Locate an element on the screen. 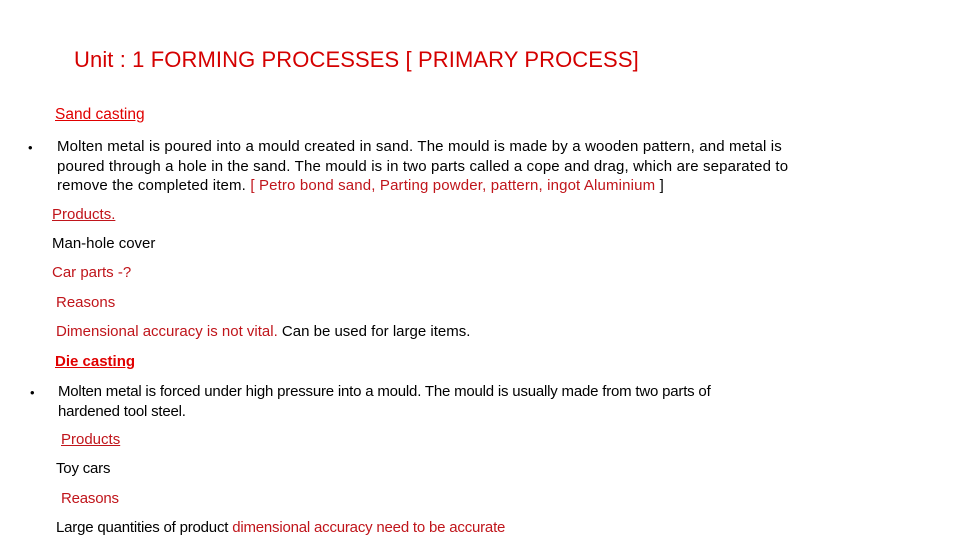 This screenshot has width=960, height=540. sand-reason-black: Can be used for large items. is located at coordinates (374, 331).